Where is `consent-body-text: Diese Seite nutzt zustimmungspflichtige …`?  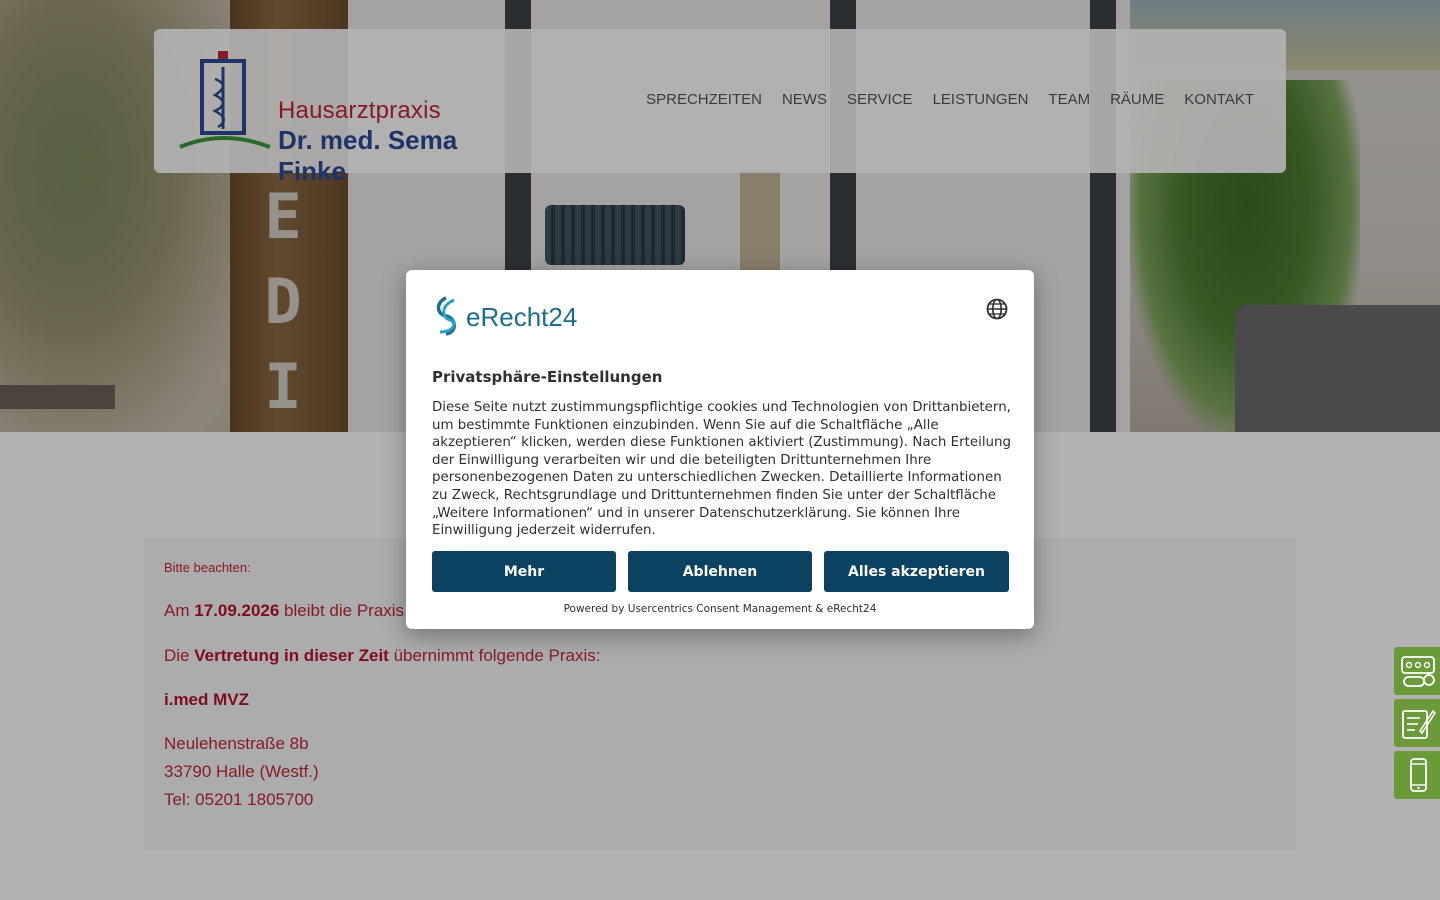 consent-body-text: Diese Seite nutzt zustimmungspflichtige … is located at coordinates (722, 469).